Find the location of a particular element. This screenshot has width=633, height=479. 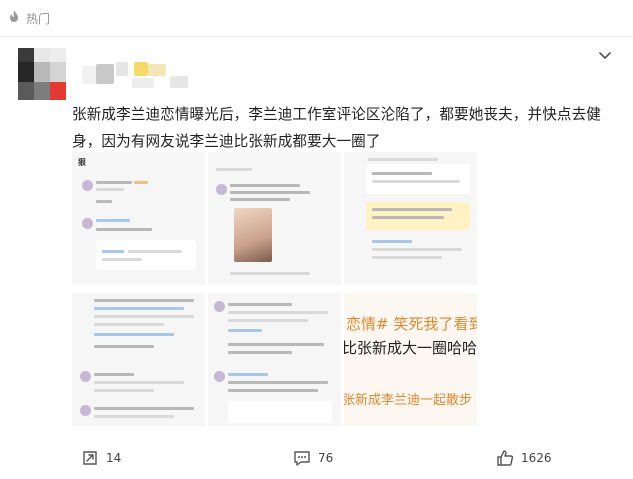

action-bar: 14 76 1626 is located at coordinates (316, 458).